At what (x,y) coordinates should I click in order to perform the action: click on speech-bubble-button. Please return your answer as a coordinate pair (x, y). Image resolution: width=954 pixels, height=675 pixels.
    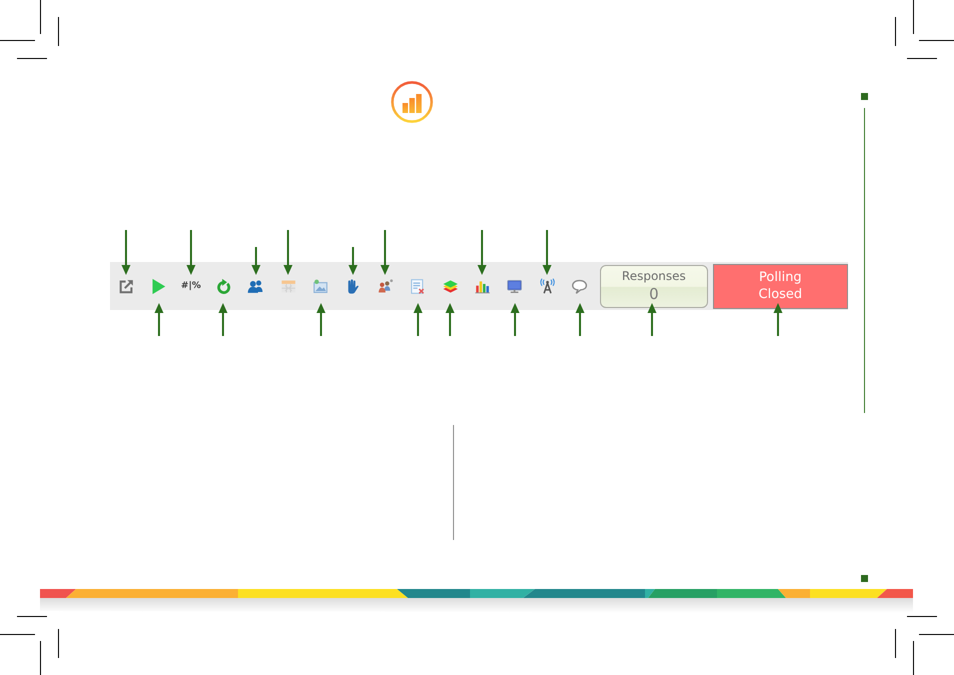
    Looking at the image, I should click on (579, 286).